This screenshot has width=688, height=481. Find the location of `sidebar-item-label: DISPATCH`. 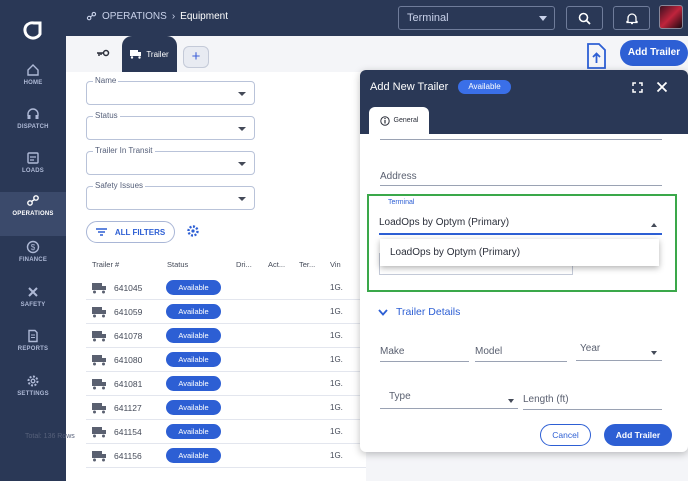

sidebar-item-label: DISPATCH is located at coordinates (33, 127).